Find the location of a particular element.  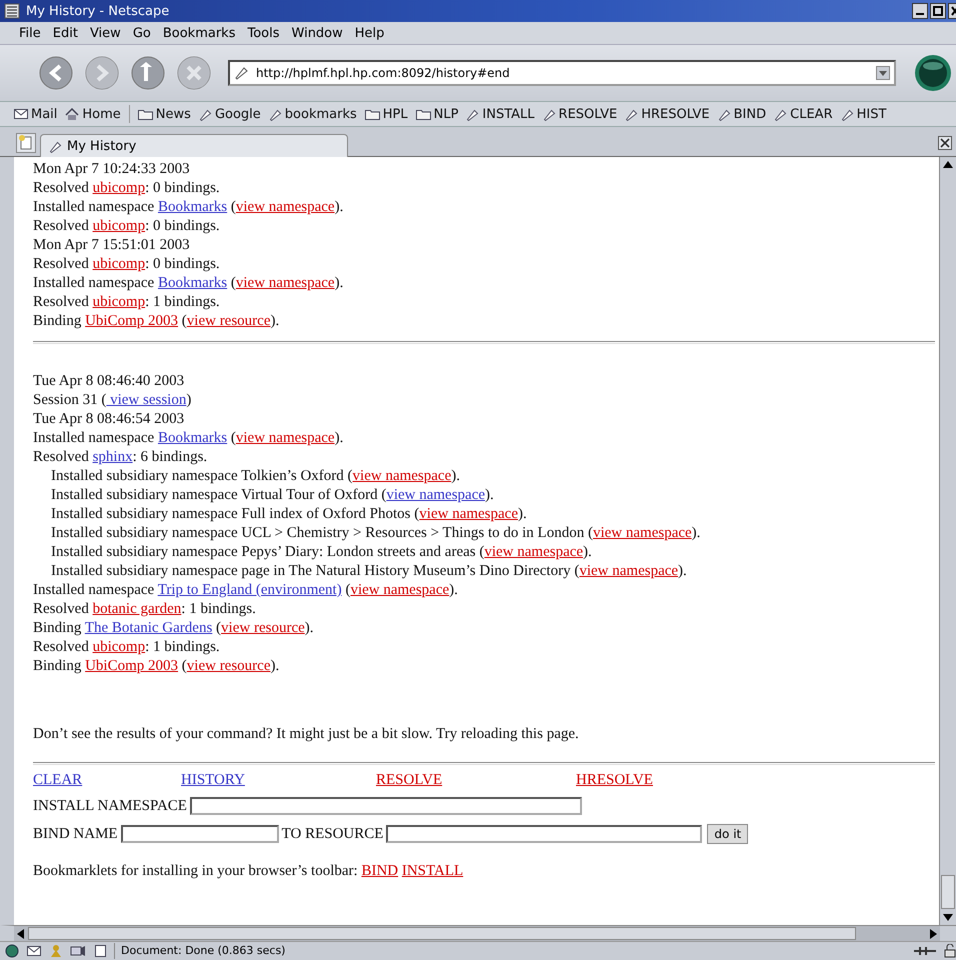

menu-item: Window is located at coordinates (317, 33).